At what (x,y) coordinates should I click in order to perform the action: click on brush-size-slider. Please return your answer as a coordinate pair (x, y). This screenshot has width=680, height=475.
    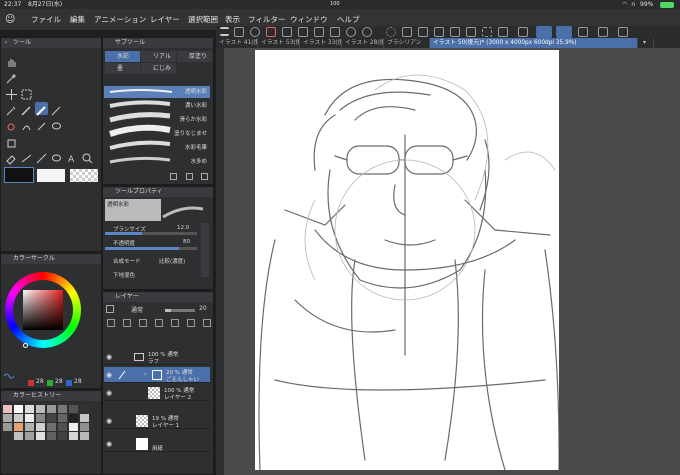
    Looking at the image, I should click on (151, 233).